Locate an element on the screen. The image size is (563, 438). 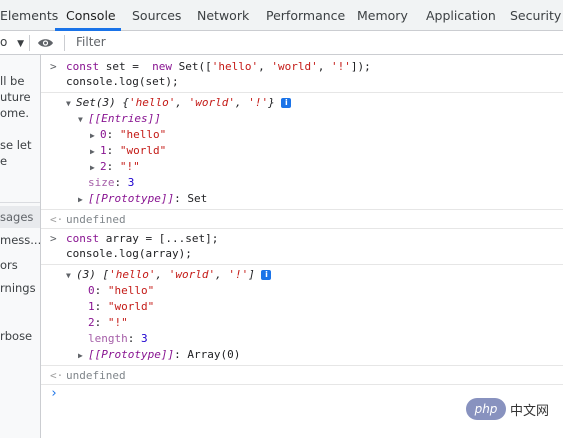
filter-input: Filter is located at coordinates (91, 43).